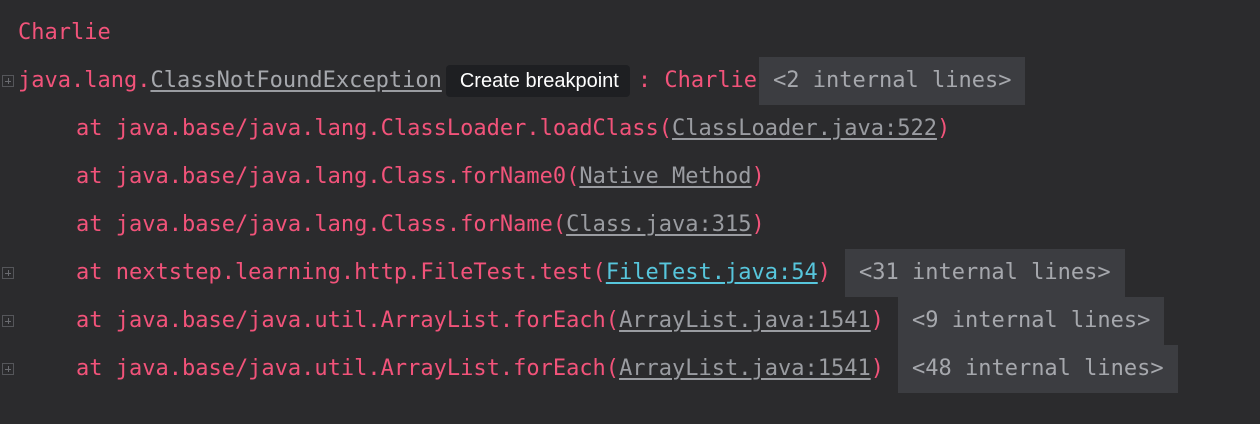 The height and width of the screenshot is (424, 1260). Describe the element at coordinates (328, 176) in the screenshot. I see `frame-text: at java.base/java.lang.Class.forName0(` at that location.